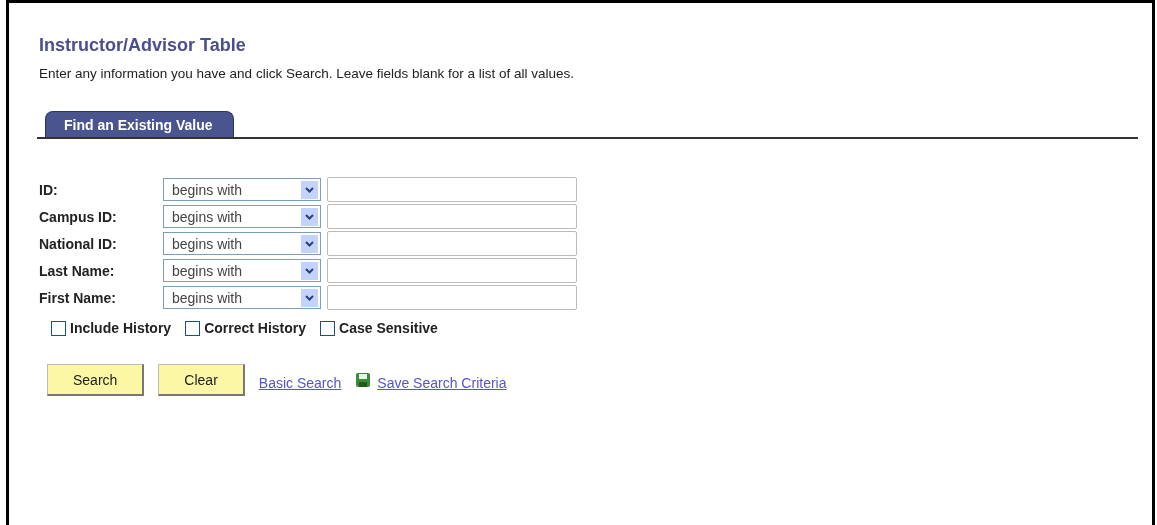 Image resolution: width=1157 pixels, height=525 pixels. I want to click on tab: Find an Existing Value, so click(139, 124).